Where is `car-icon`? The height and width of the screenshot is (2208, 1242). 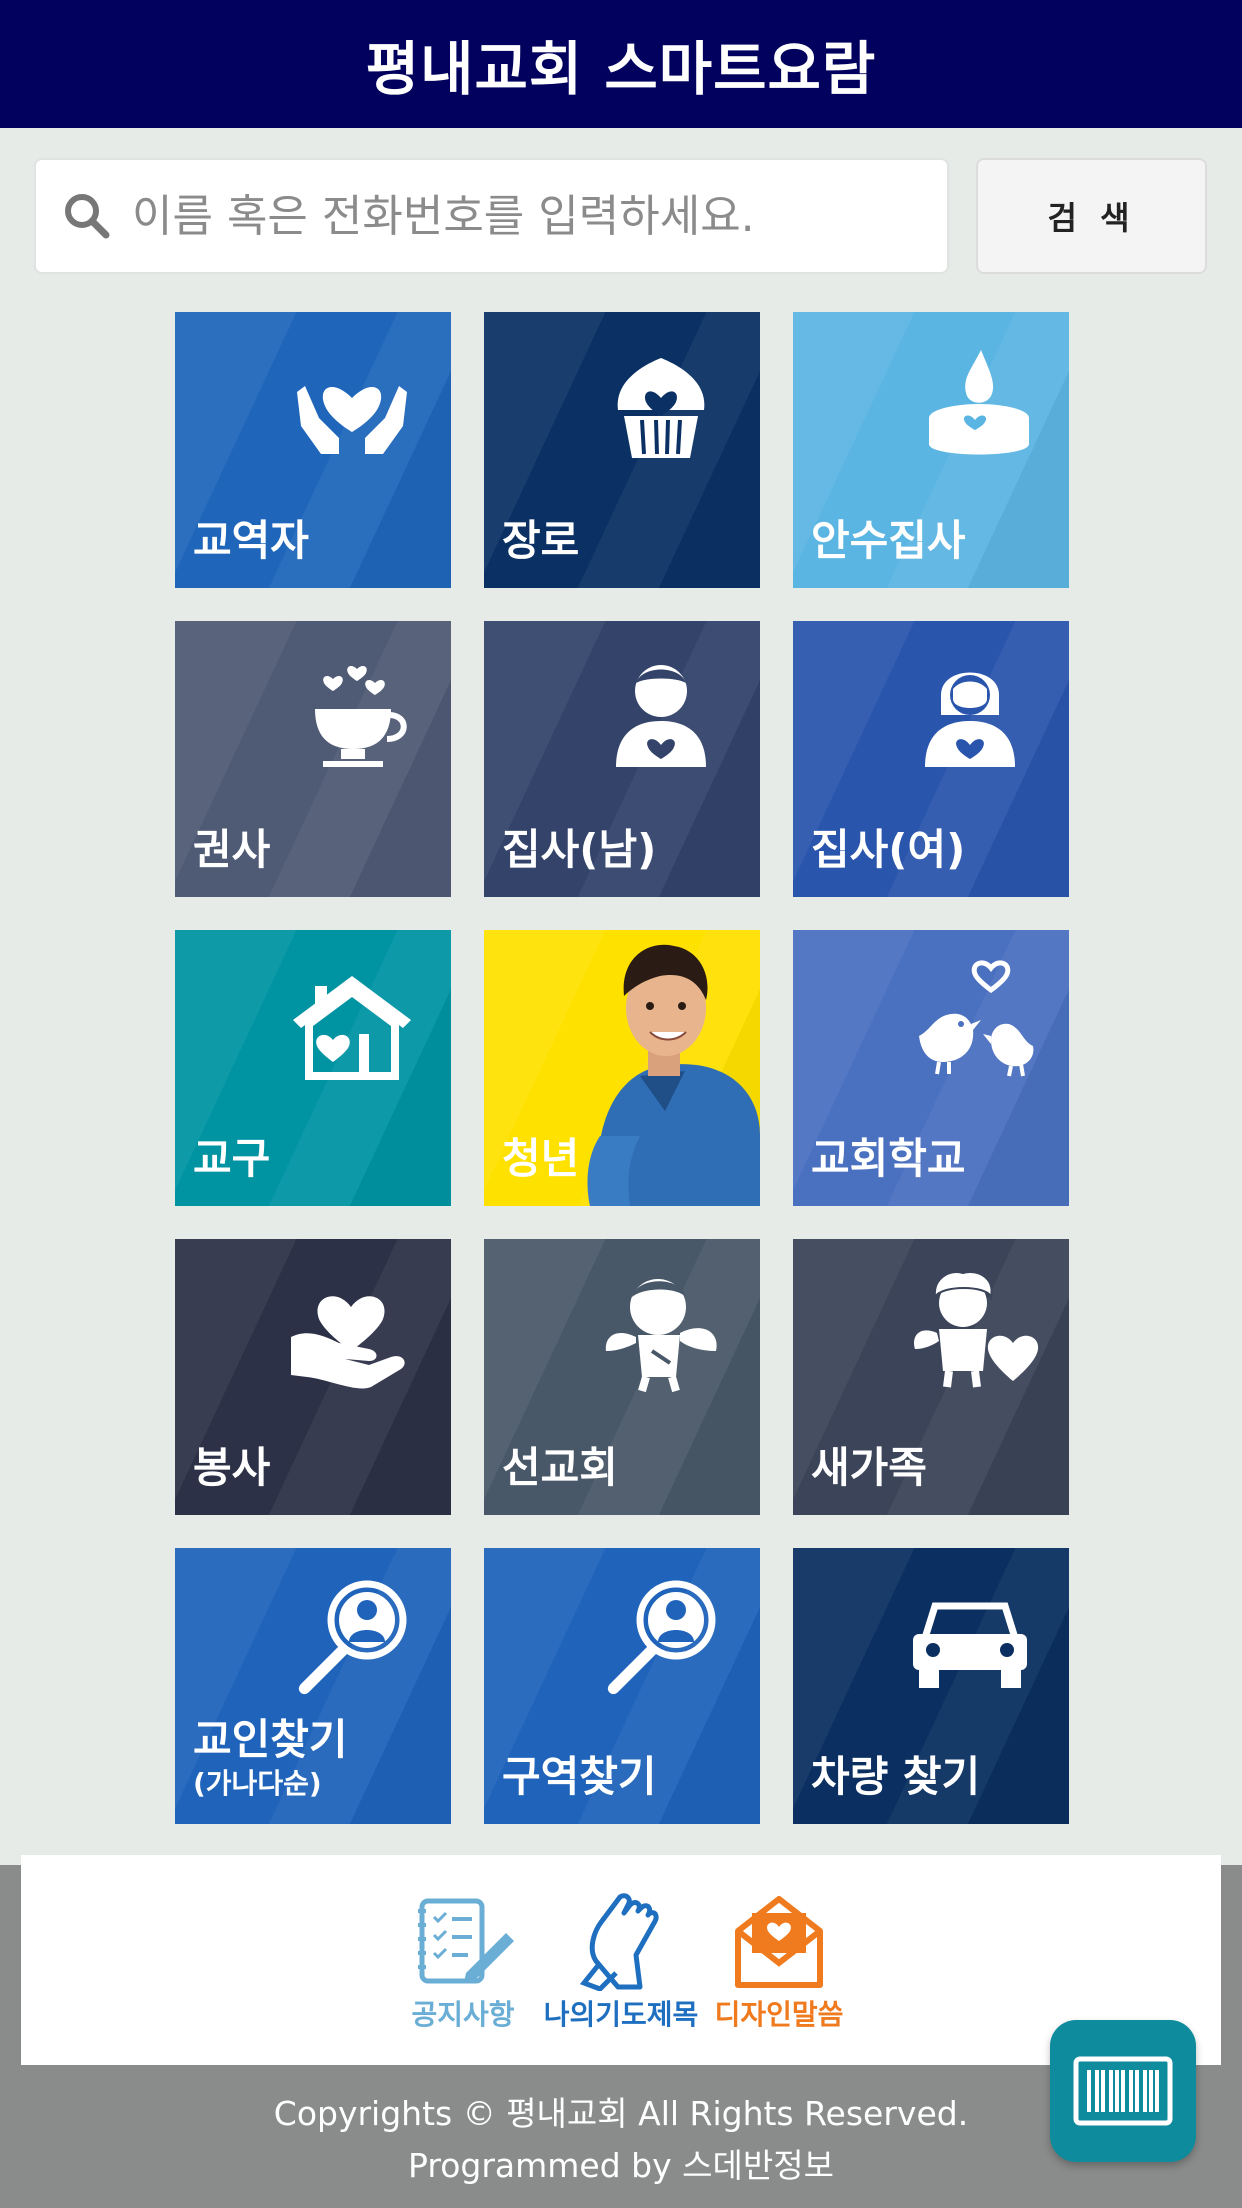
car-icon is located at coordinates (970, 1645).